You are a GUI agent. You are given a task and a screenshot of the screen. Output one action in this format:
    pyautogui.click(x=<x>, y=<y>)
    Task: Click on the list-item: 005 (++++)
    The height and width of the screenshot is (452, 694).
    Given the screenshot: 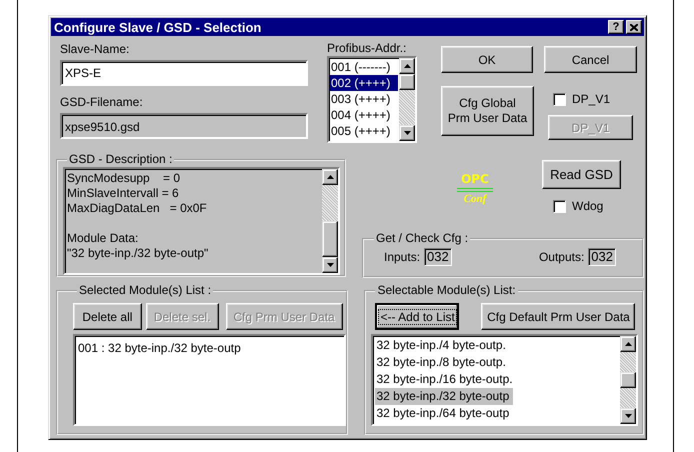 What is the action you would take?
    pyautogui.click(x=364, y=131)
    